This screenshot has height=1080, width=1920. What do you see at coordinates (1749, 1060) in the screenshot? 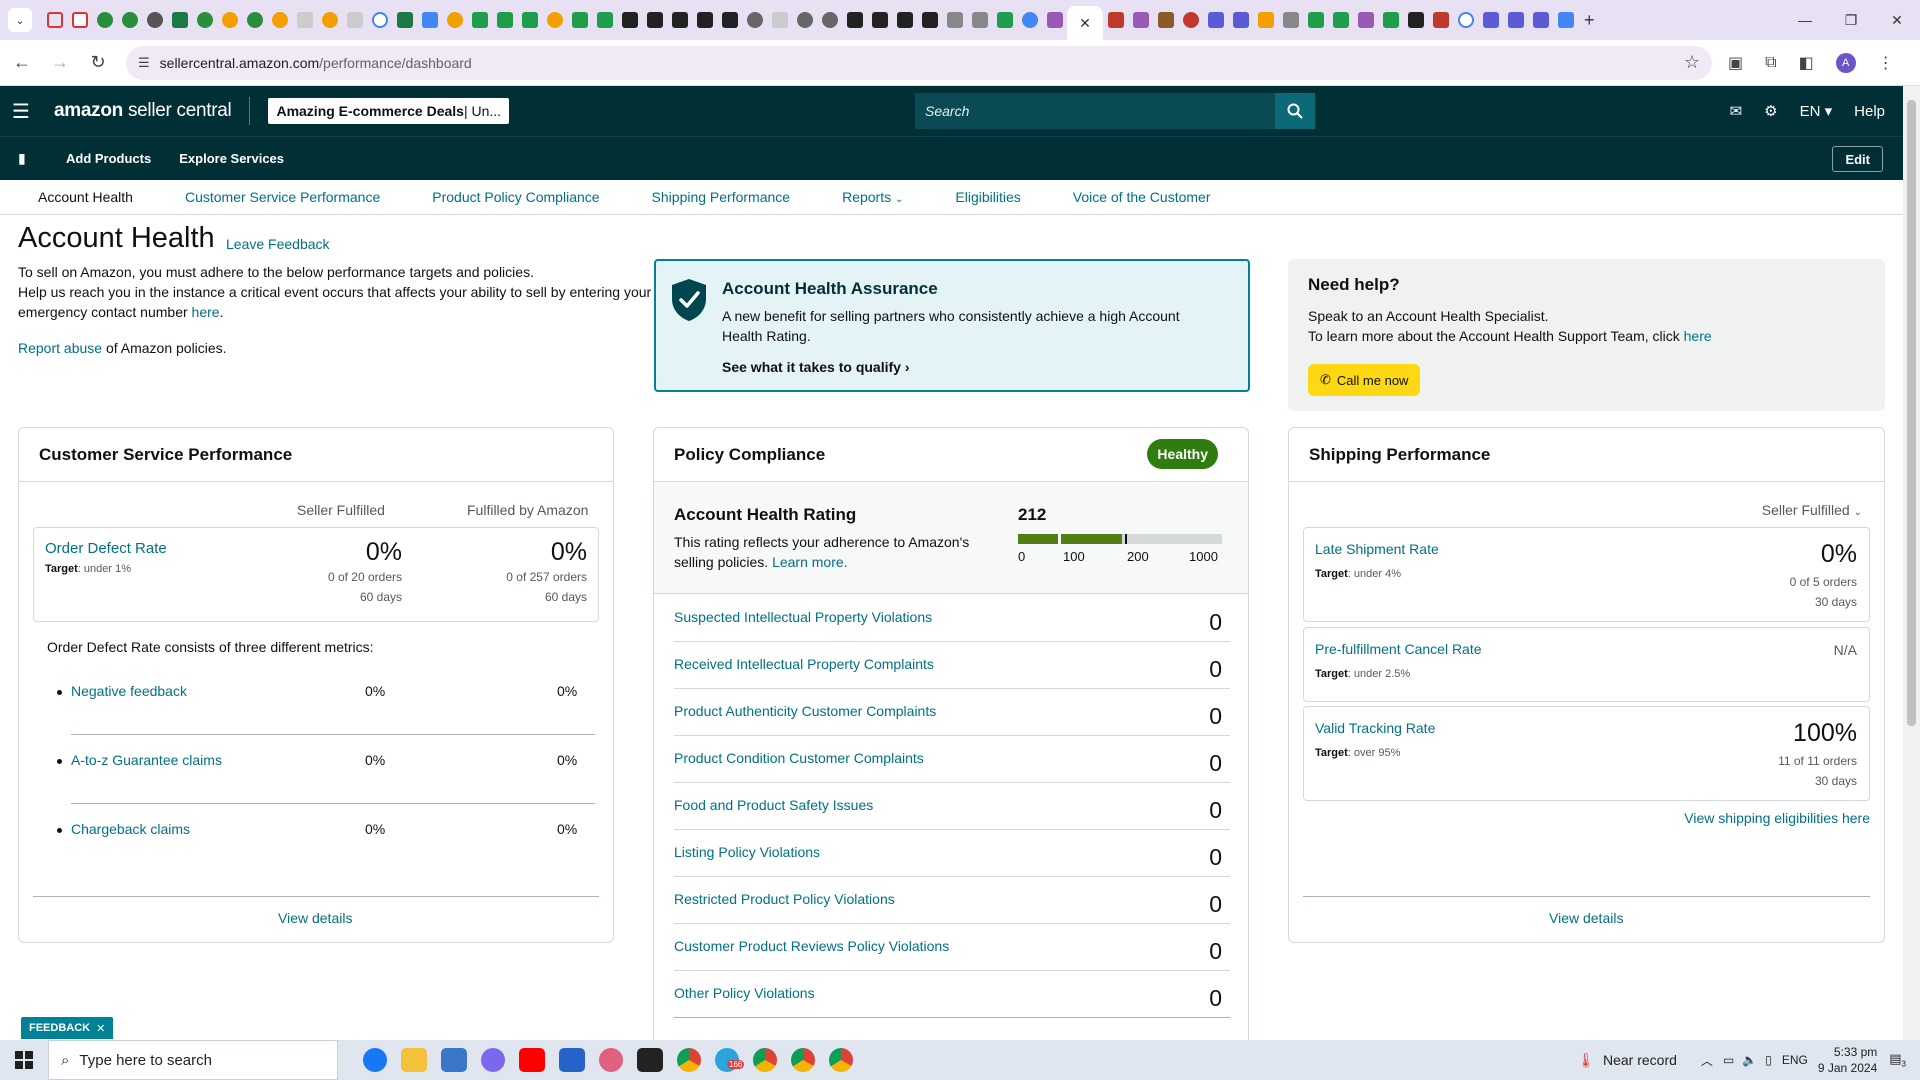
I see `volume-icon: 🔈` at bounding box center [1749, 1060].